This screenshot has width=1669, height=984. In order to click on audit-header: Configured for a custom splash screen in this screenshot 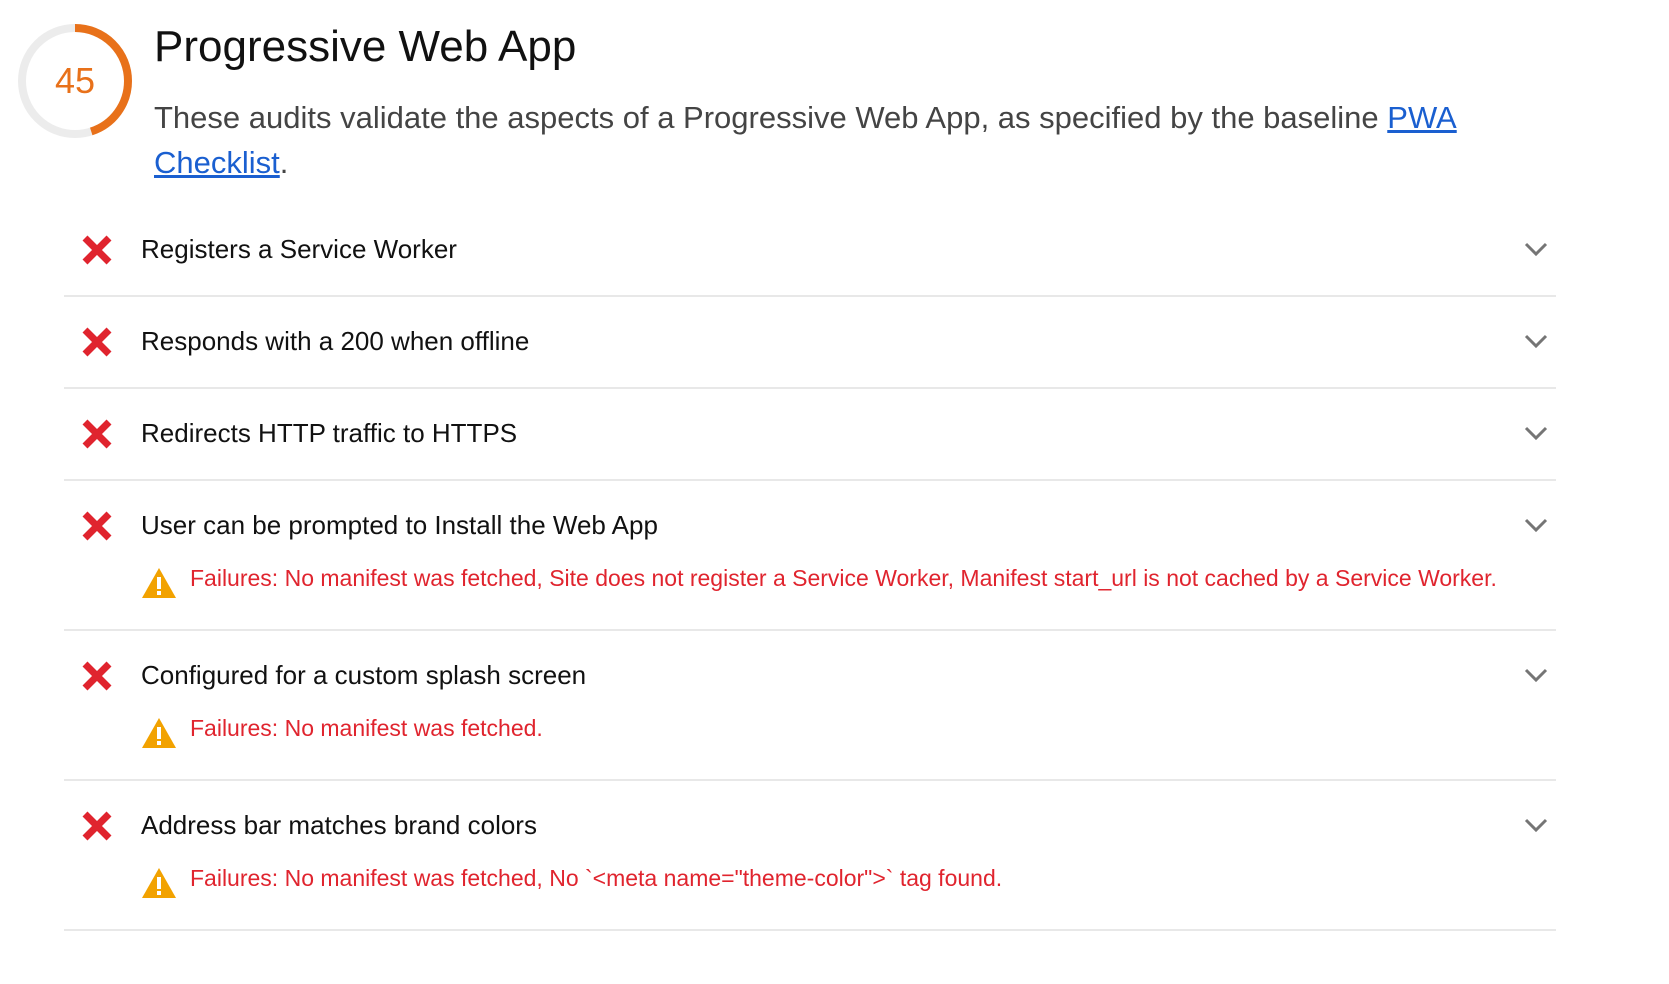, I will do `click(810, 676)`.